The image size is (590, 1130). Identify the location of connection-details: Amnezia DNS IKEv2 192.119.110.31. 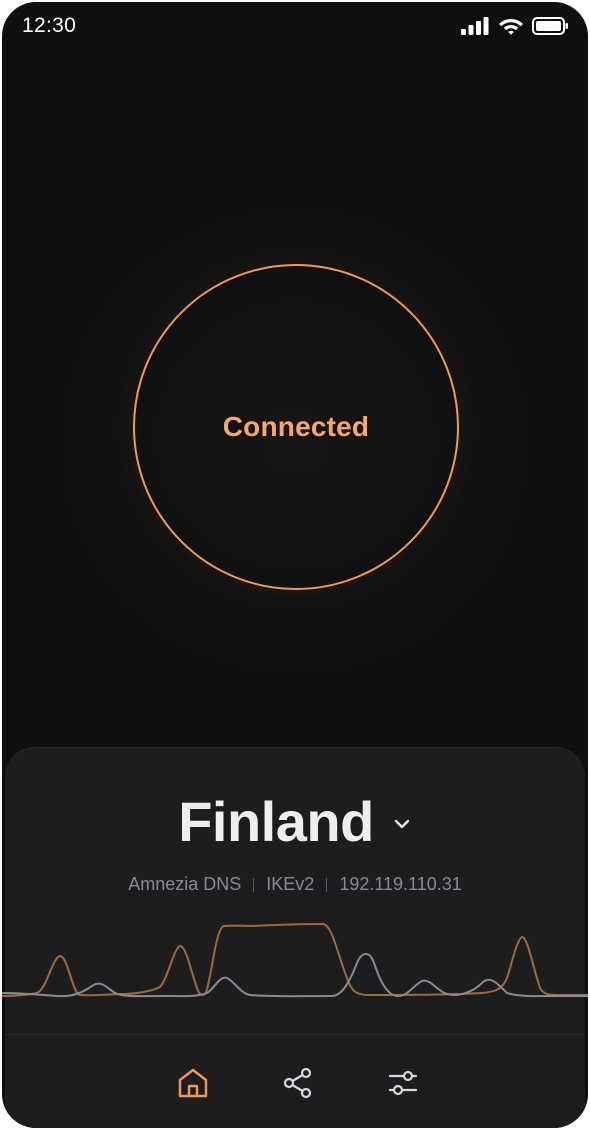
(295, 884).